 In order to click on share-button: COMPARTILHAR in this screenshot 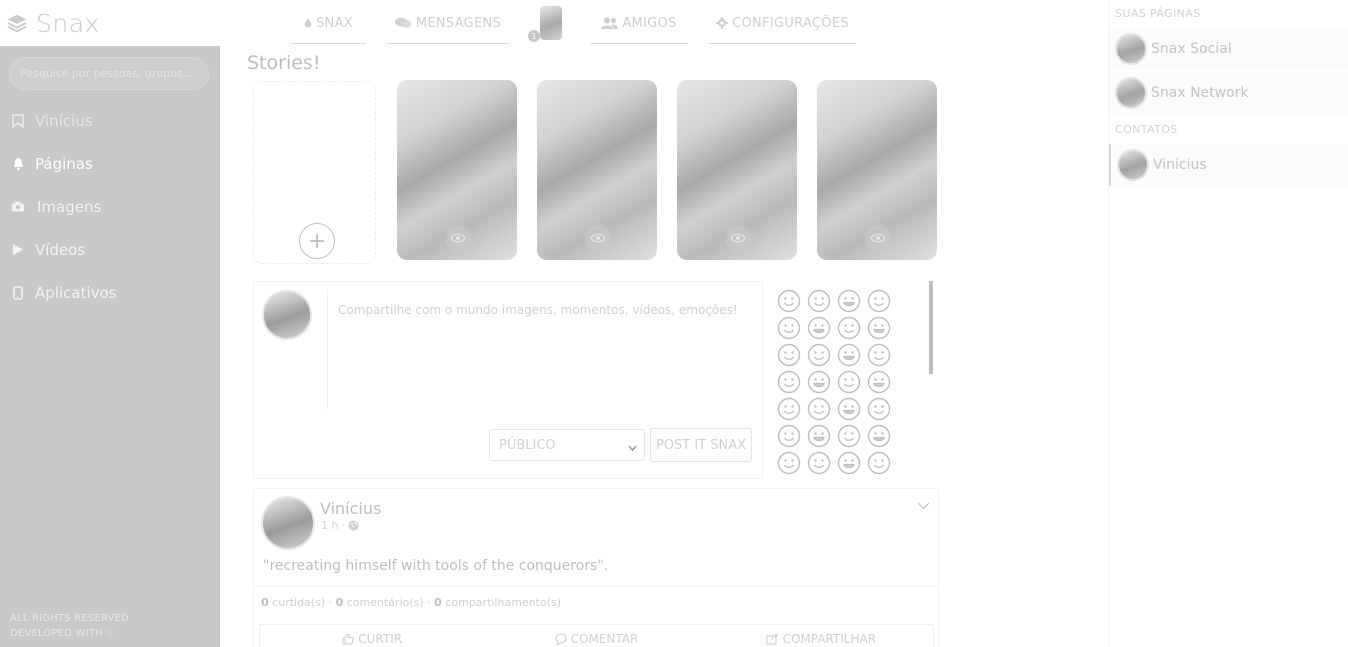, I will do `click(821, 636)`.